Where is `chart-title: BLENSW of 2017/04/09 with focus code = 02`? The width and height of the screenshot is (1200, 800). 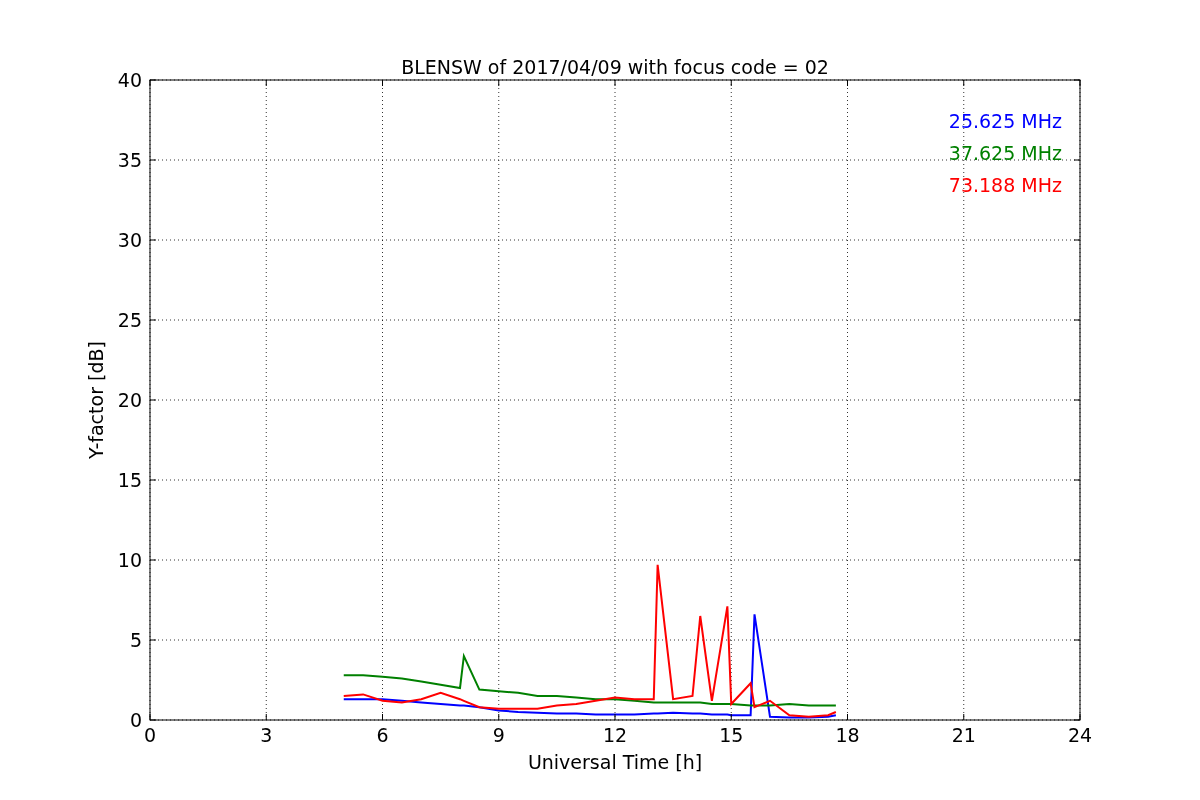
chart-title: BLENSW of 2017/04/09 with focus code = 02 is located at coordinates (615, 67).